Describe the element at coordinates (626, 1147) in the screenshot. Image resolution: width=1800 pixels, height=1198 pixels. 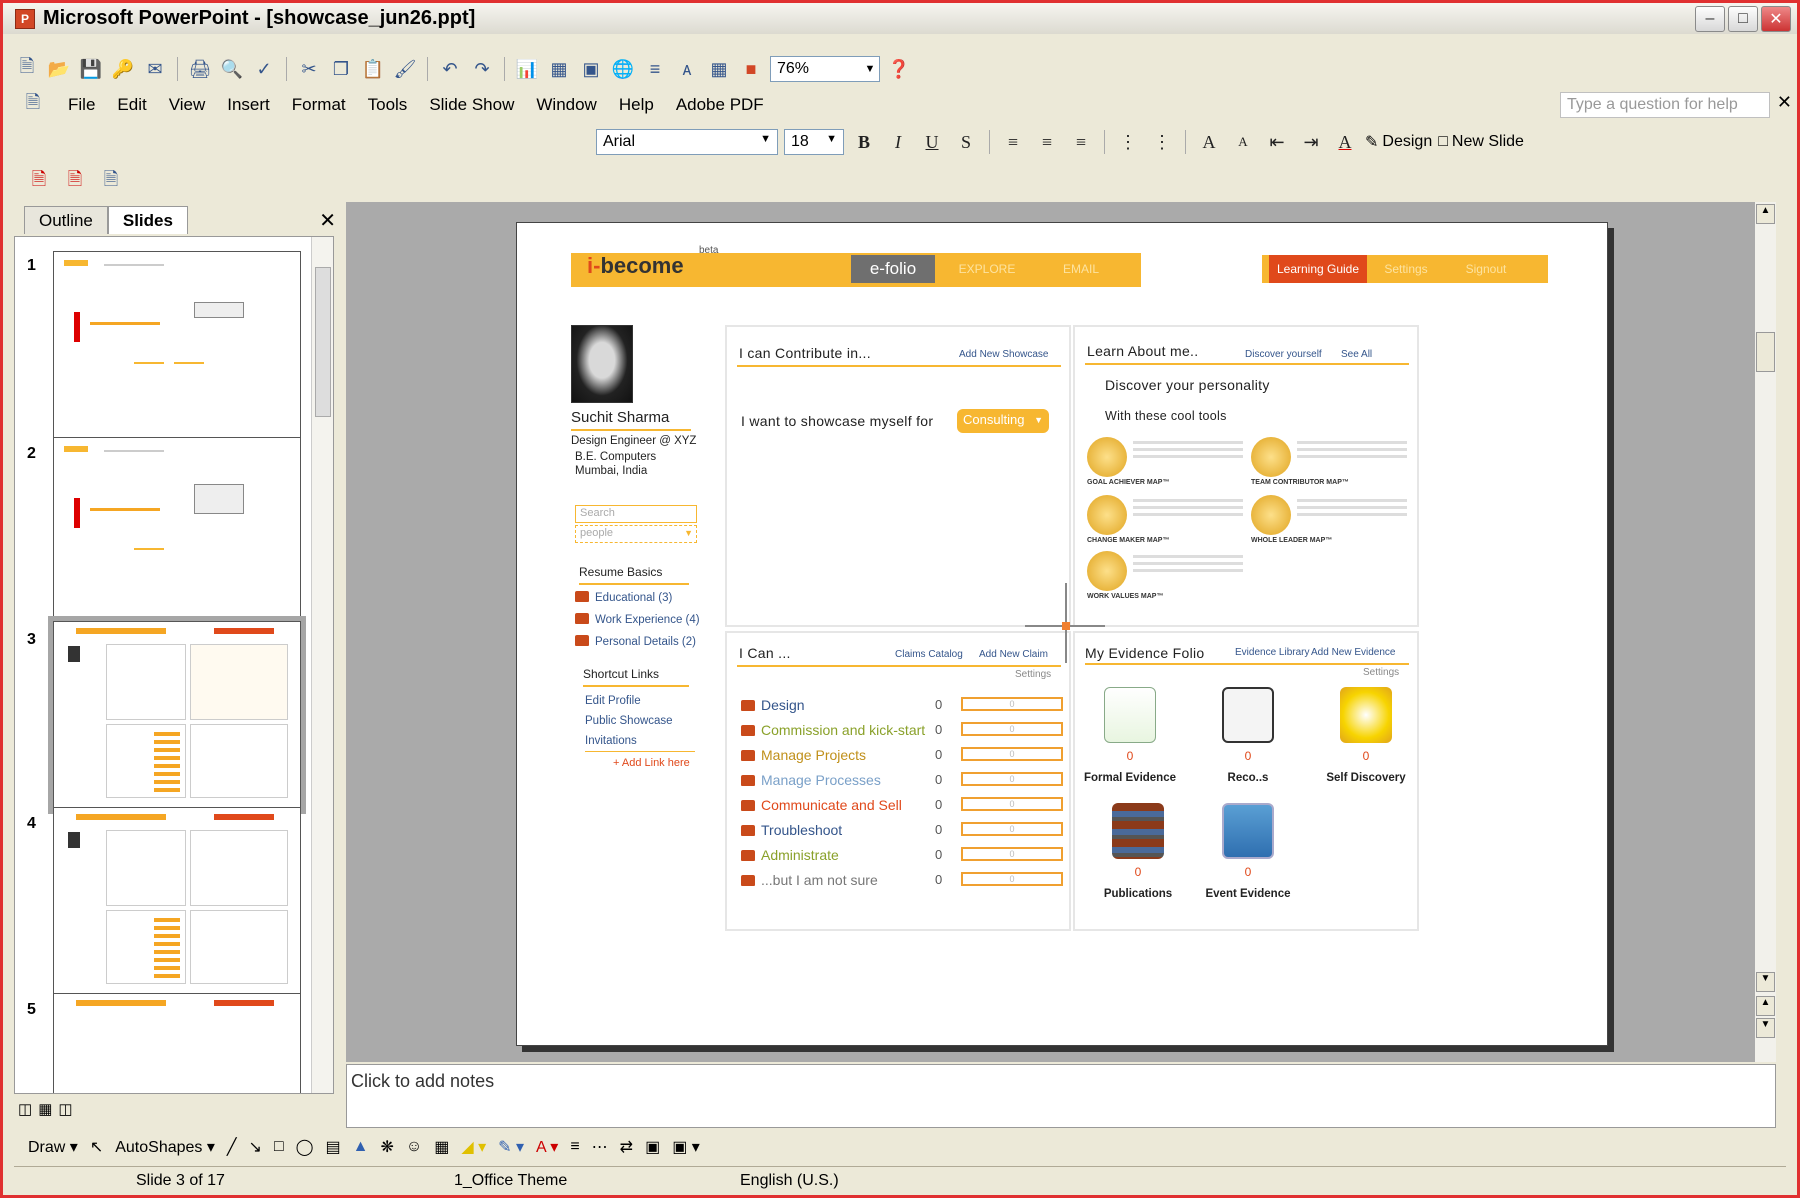
I see `arrow-style-icon: ⇄` at that location.